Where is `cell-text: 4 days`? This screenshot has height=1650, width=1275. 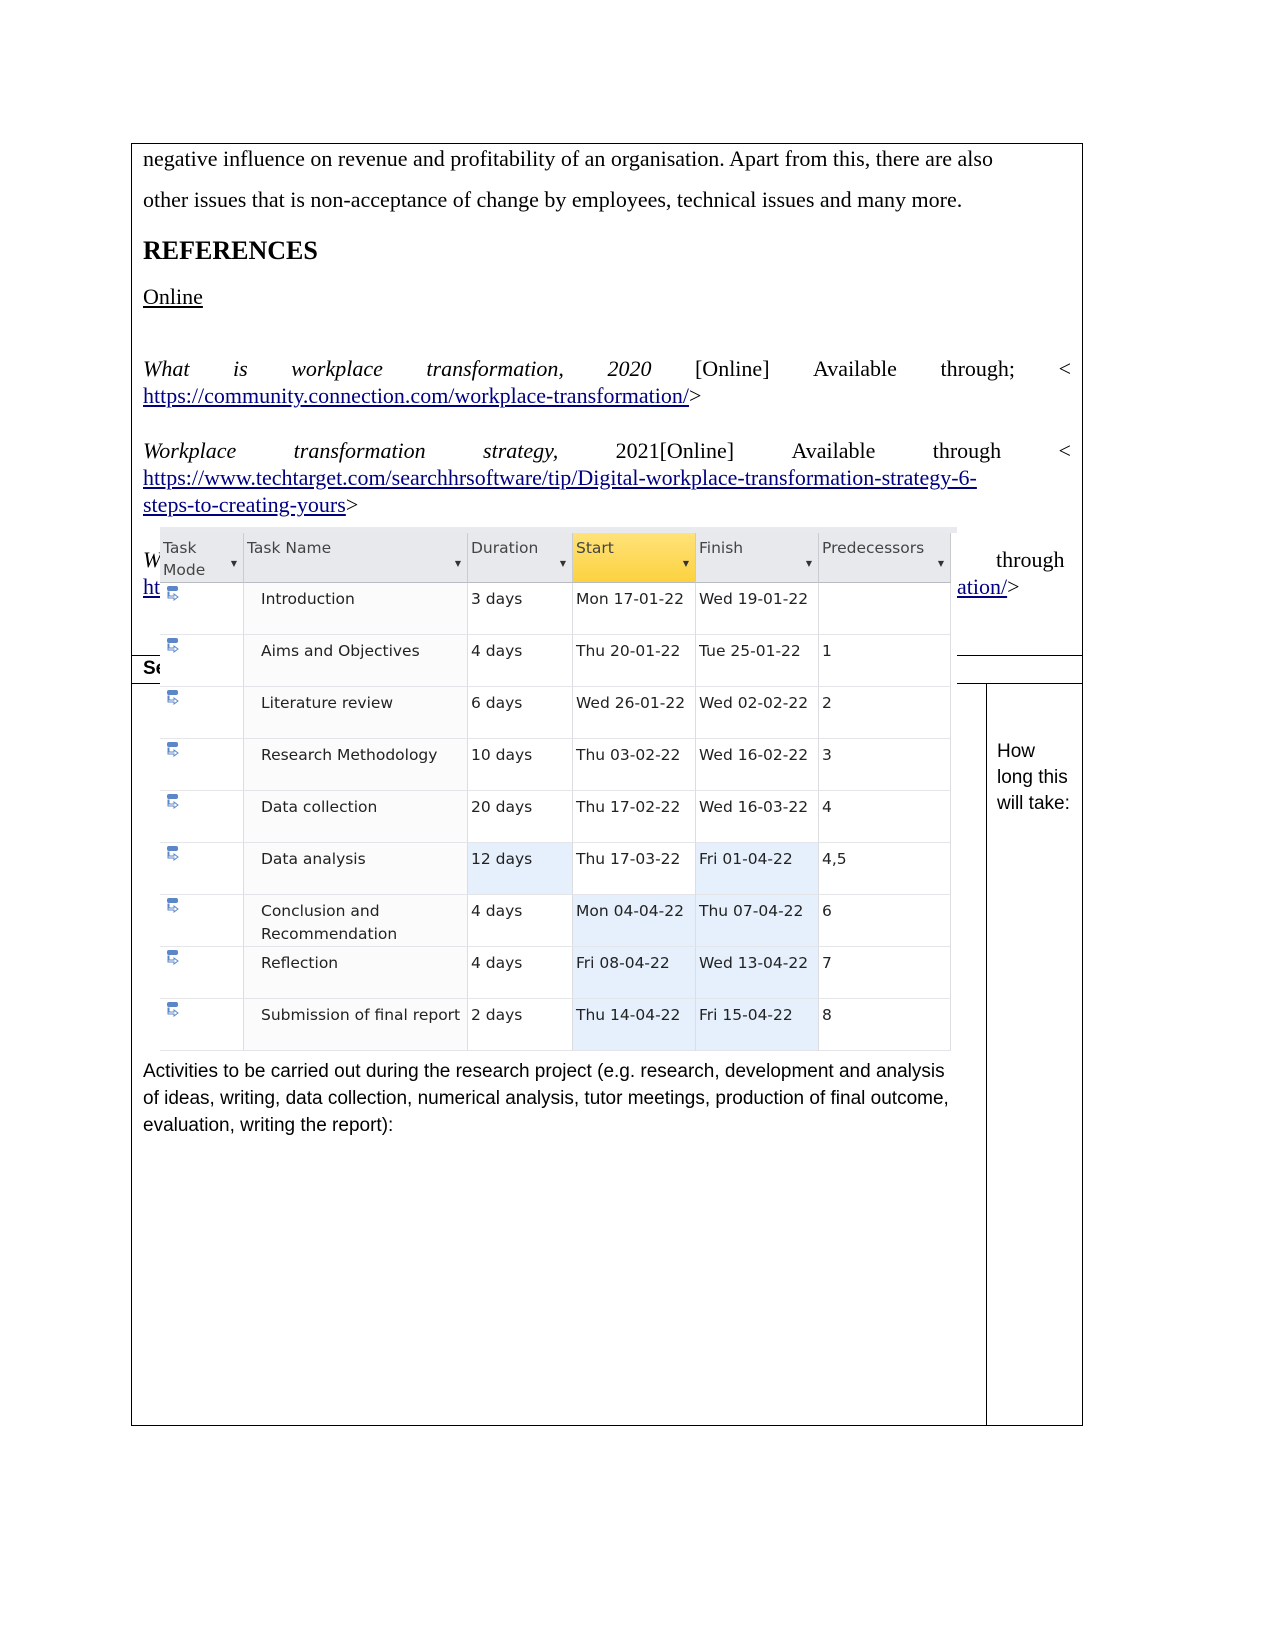
cell-text: 4 days is located at coordinates (497, 963).